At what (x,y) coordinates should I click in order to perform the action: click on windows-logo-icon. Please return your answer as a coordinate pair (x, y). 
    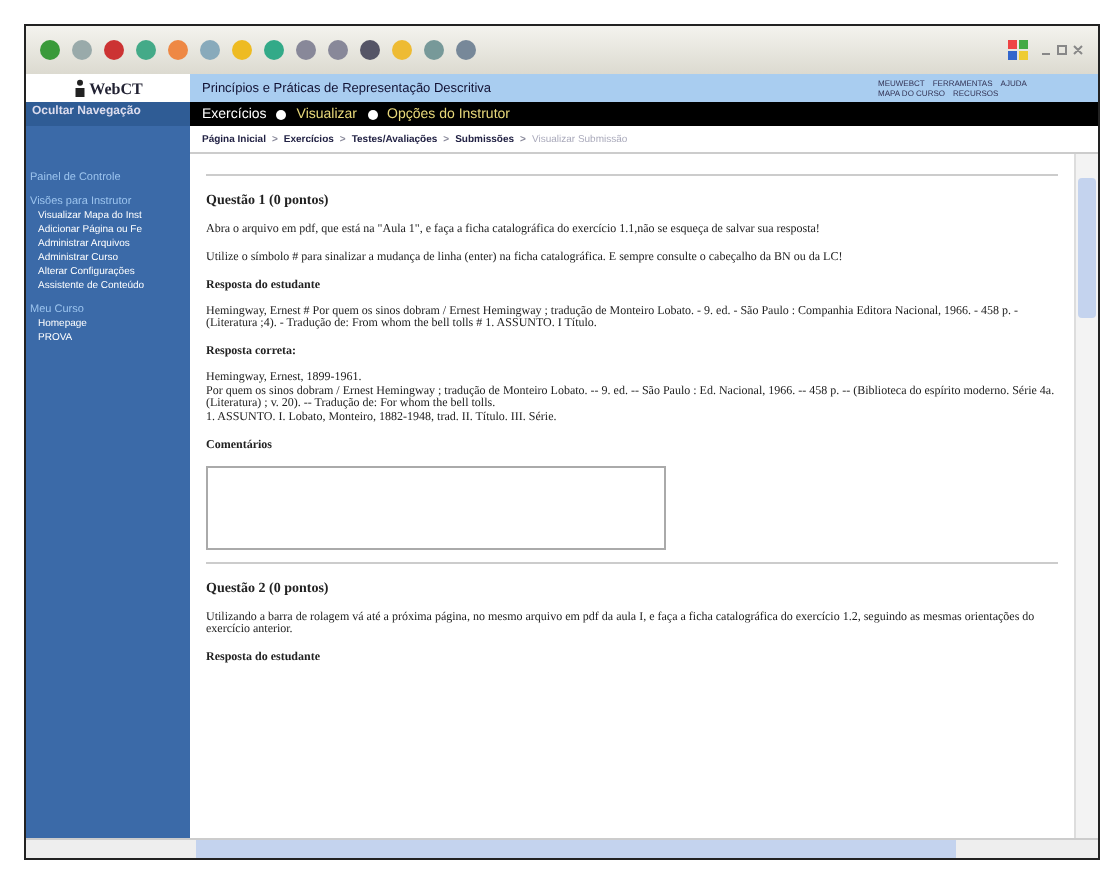
    Looking at the image, I should click on (1018, 50).